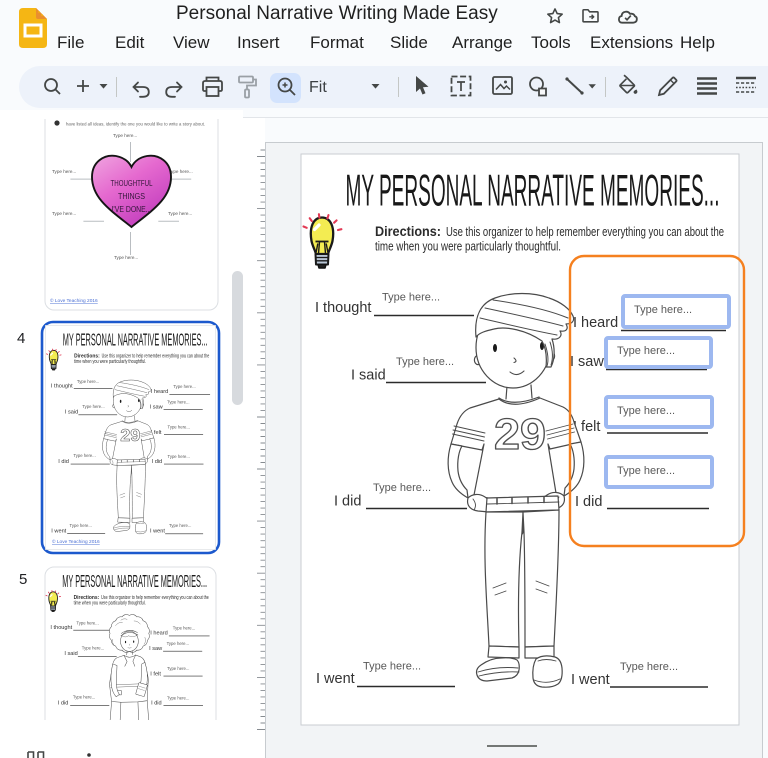  I want to click on svg-text: THOUGHTFUL, so click(132, 183).